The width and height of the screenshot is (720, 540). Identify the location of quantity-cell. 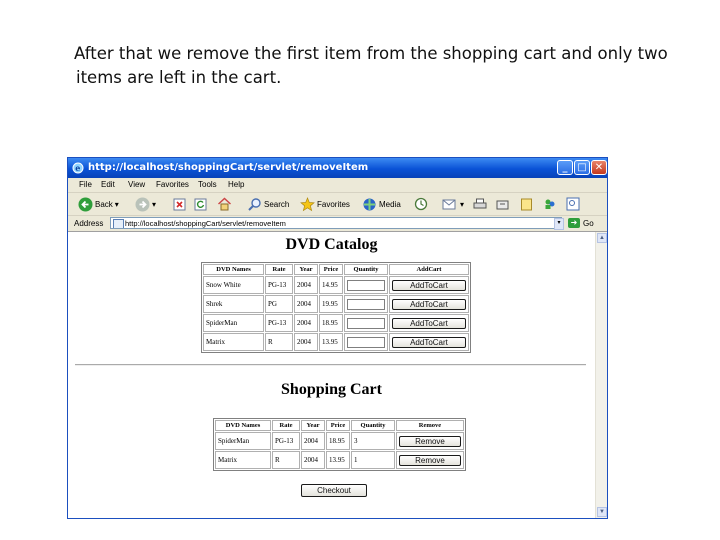
(366, 304).